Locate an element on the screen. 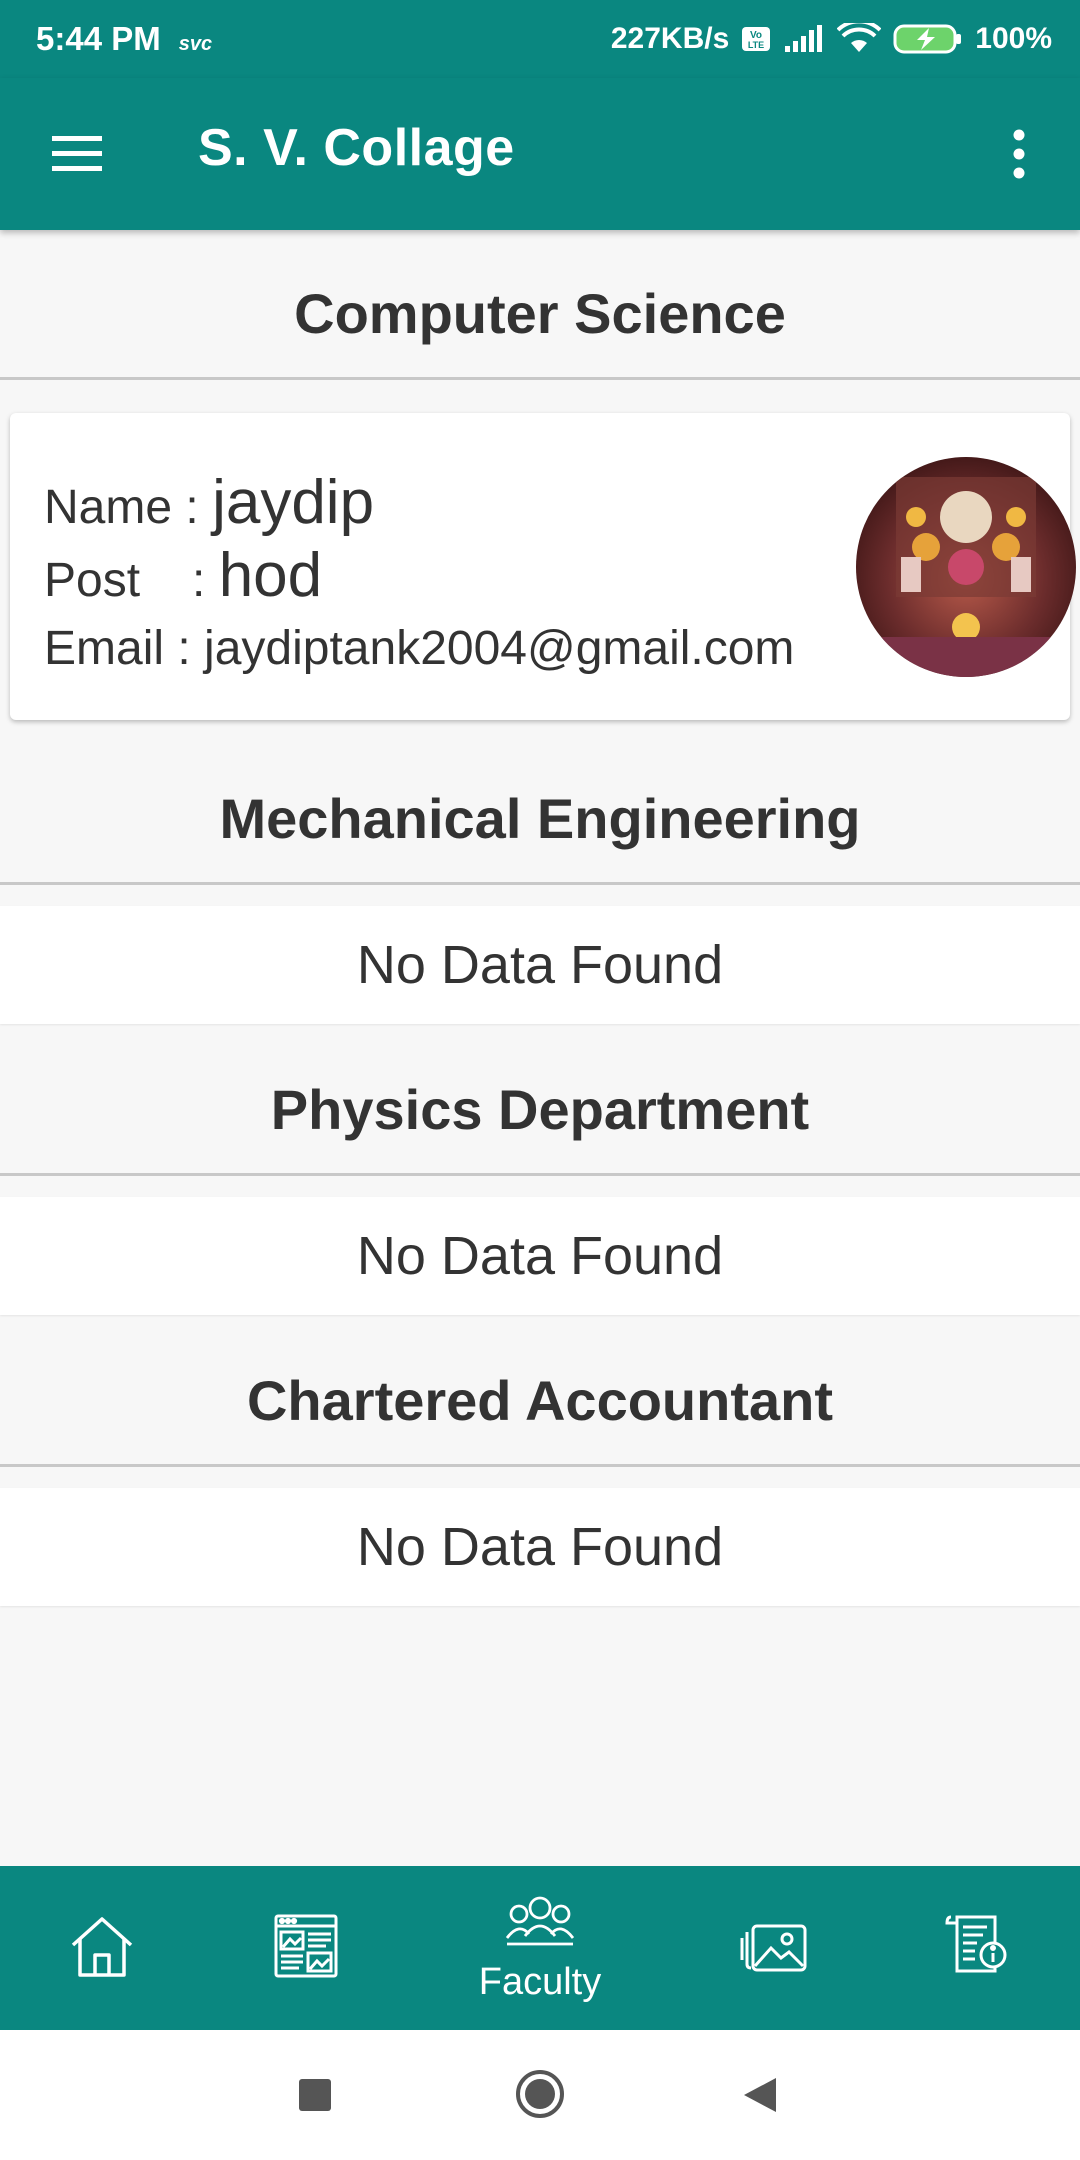 The image size is (1080, 2160). news-icon is located at coordinates (306, 1948).